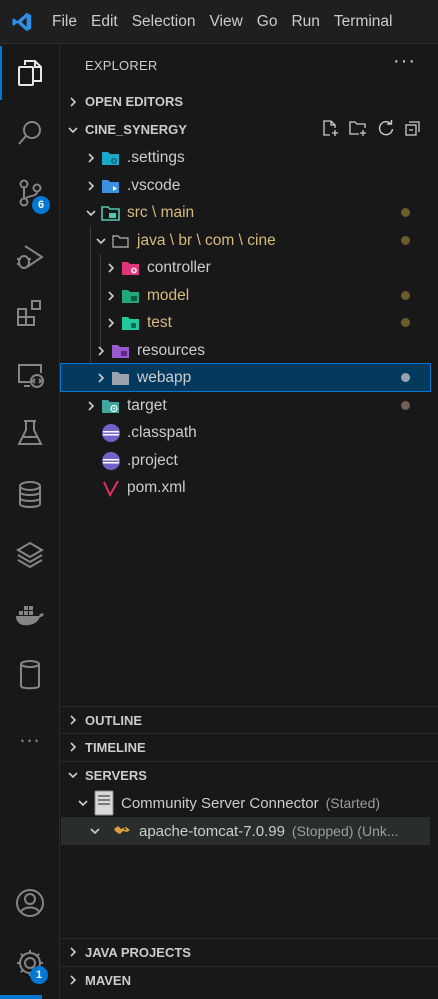  I want to click on settings-update-badge: 1, so click(39, 975).